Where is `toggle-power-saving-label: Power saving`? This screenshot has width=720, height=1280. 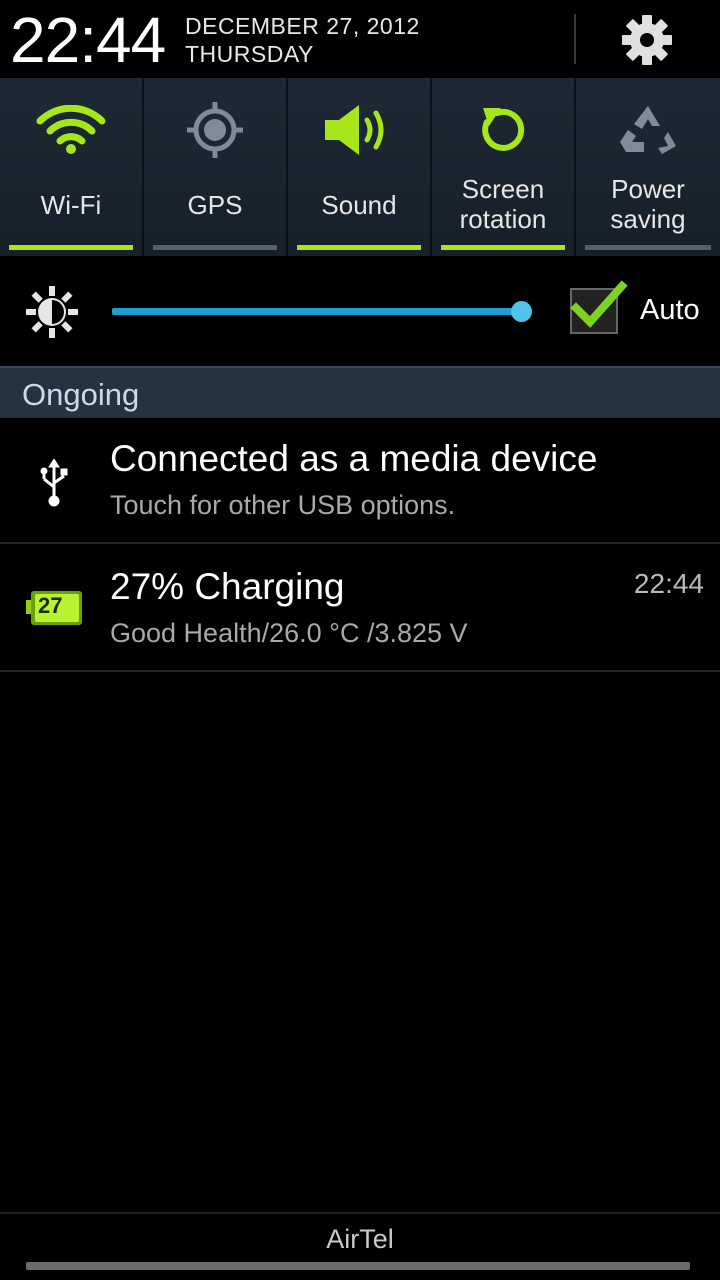
toggle-power-saving-label: Power saving is located at coordinates (648, 204).